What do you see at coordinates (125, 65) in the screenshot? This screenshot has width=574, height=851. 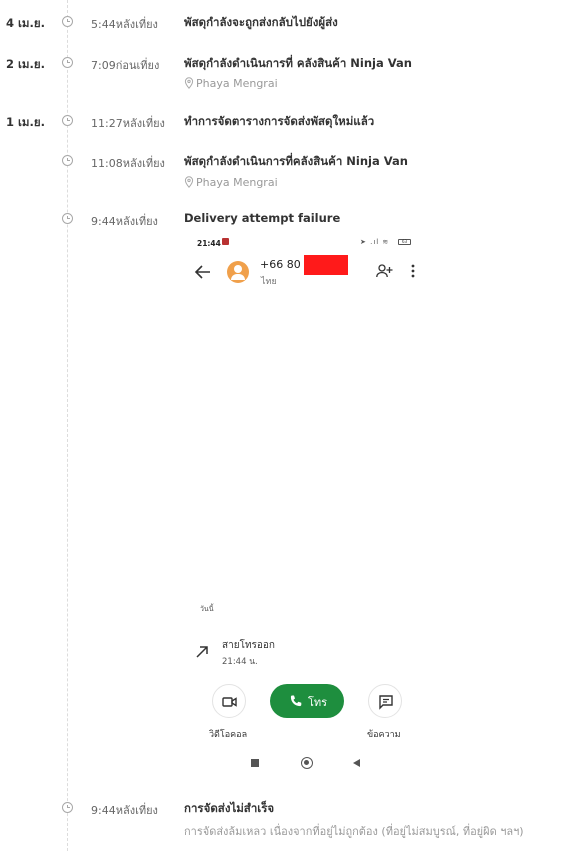 I see `event-time: 7:09ก่อนเที่ยง` at bounding box center [125, 65].